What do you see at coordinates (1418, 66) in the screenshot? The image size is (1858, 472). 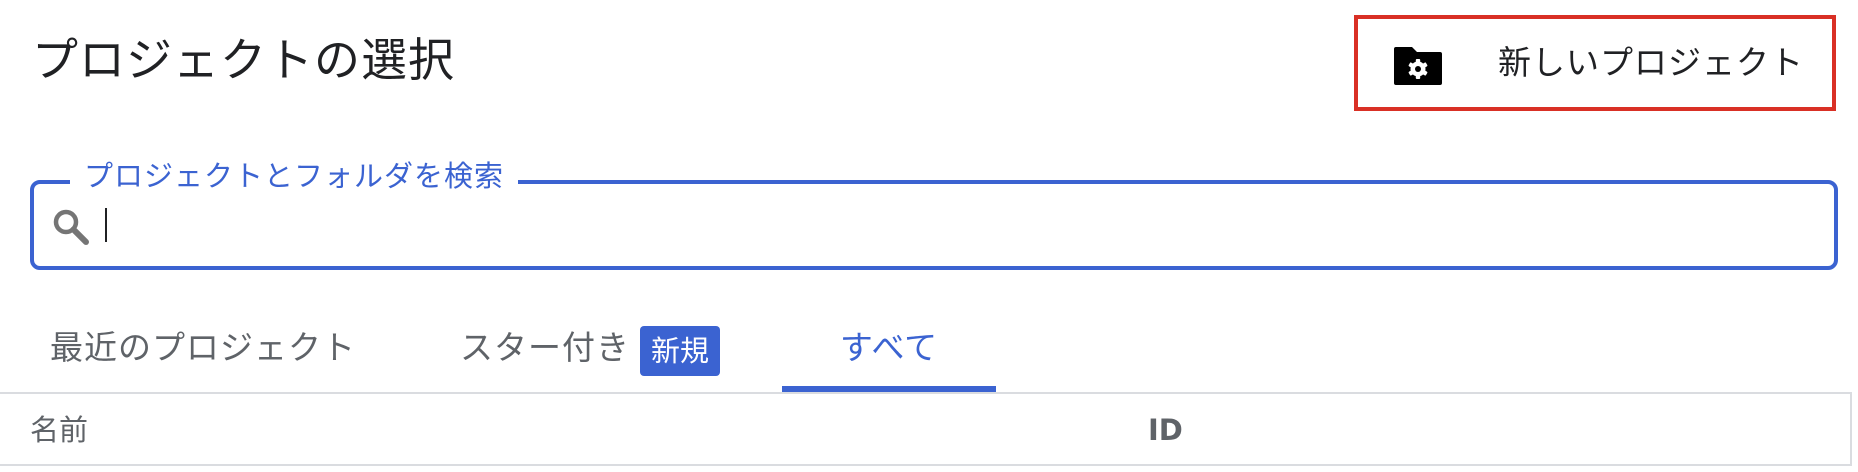 I see `folder-settings-icon` at bounding box center [1418, 66].